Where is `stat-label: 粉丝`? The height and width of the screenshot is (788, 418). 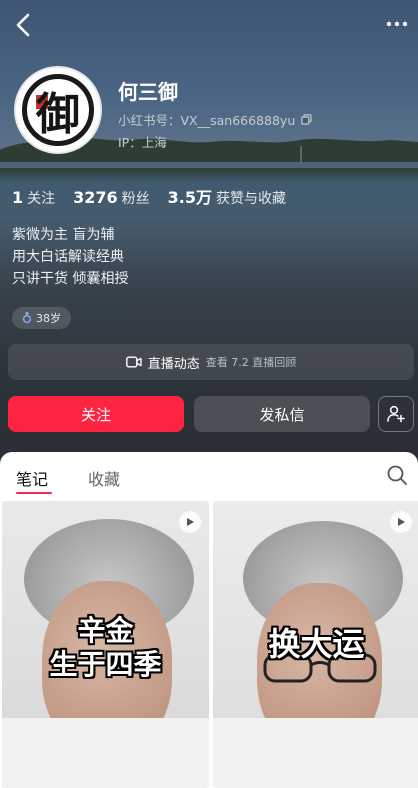 stat-label: 粉丝 is located at coordinates (135, 199).